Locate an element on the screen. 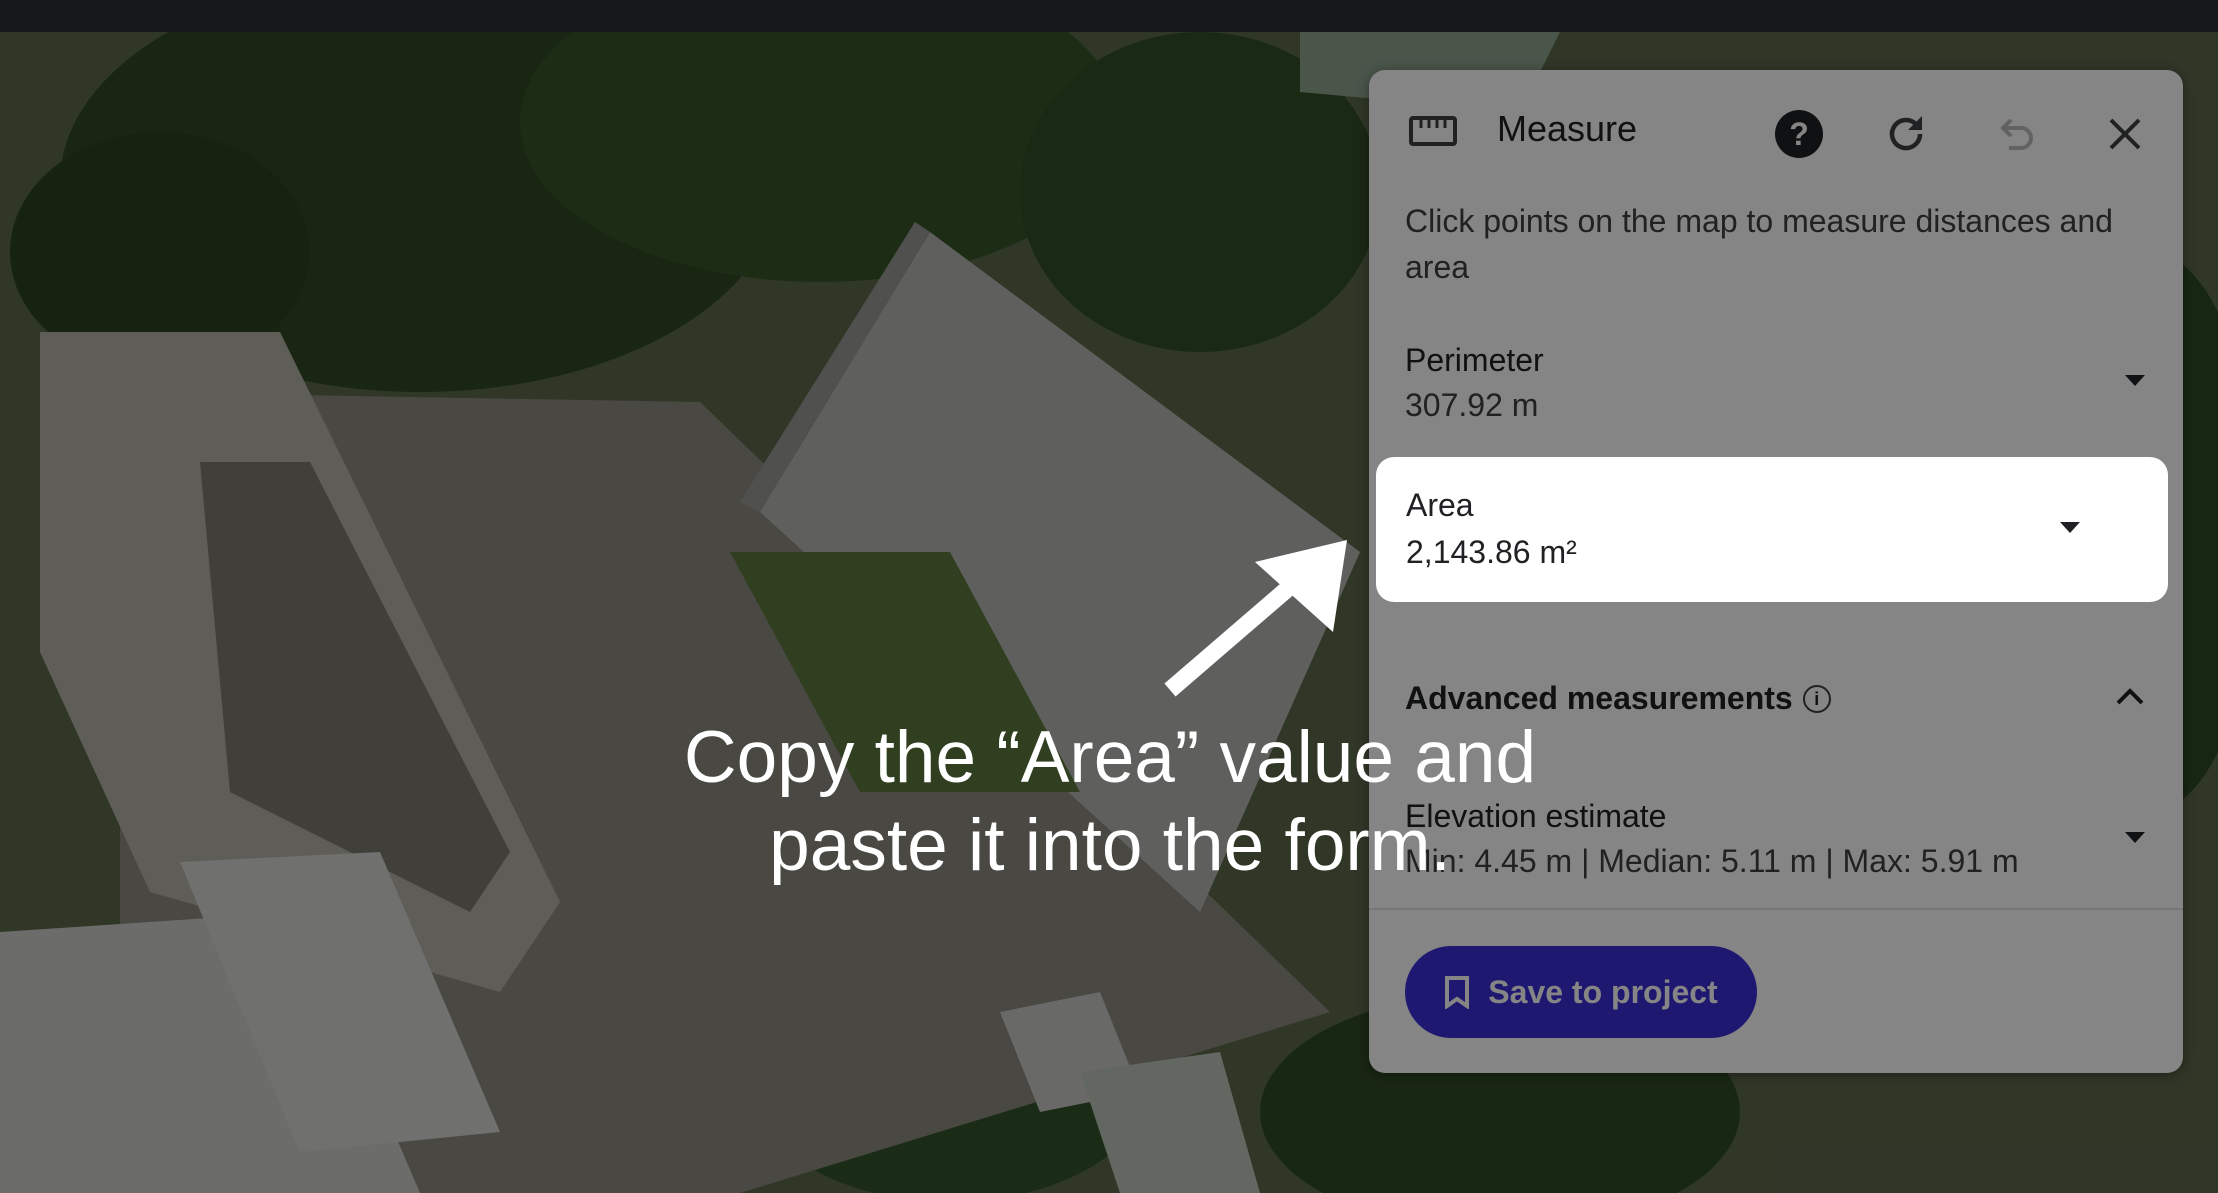 The width and height of the screenshot is (2218, 1193). instruction-line-1: Copy the “Area” value and is located at coordinates (1110, 757).